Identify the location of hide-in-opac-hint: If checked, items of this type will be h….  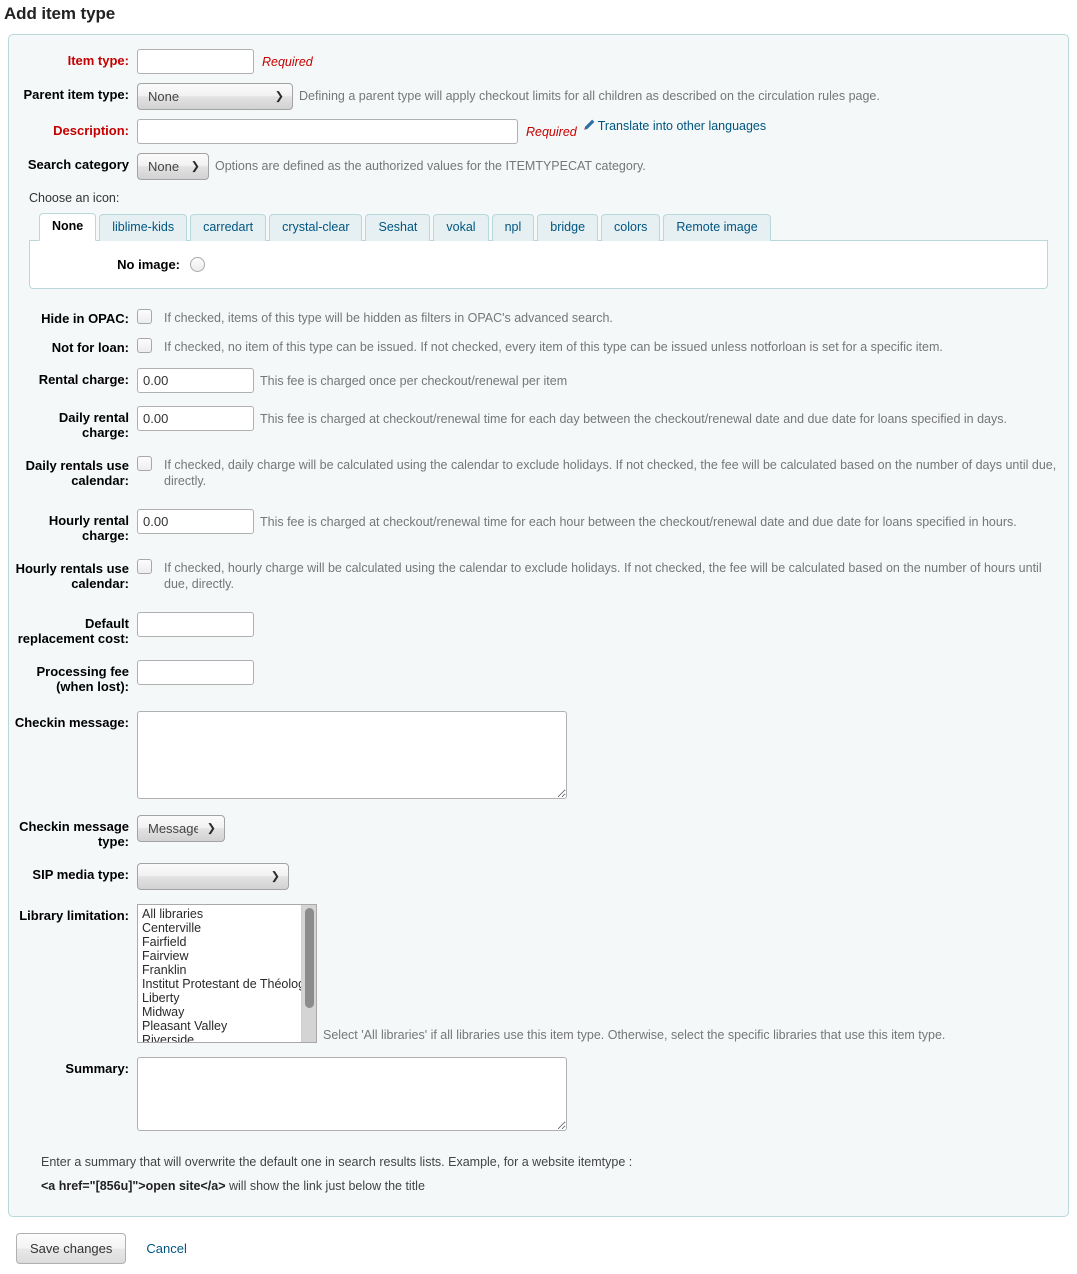
(388, 318).